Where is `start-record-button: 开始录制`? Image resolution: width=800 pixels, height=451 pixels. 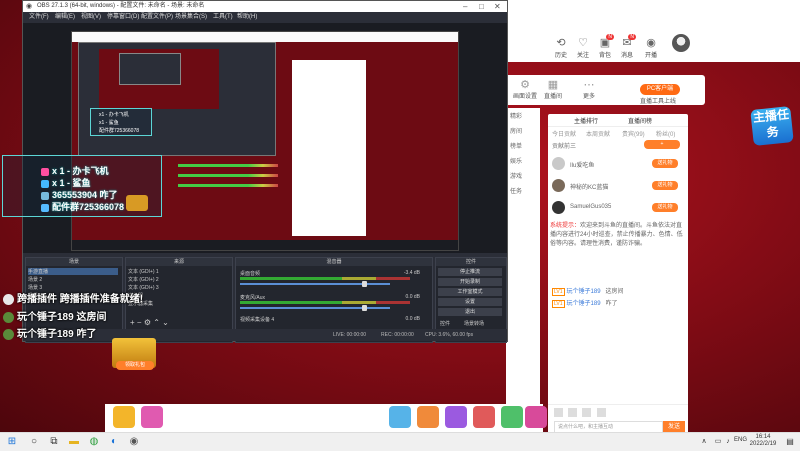
start-record-button: 开始录制 is located at coordinates (470, 282).